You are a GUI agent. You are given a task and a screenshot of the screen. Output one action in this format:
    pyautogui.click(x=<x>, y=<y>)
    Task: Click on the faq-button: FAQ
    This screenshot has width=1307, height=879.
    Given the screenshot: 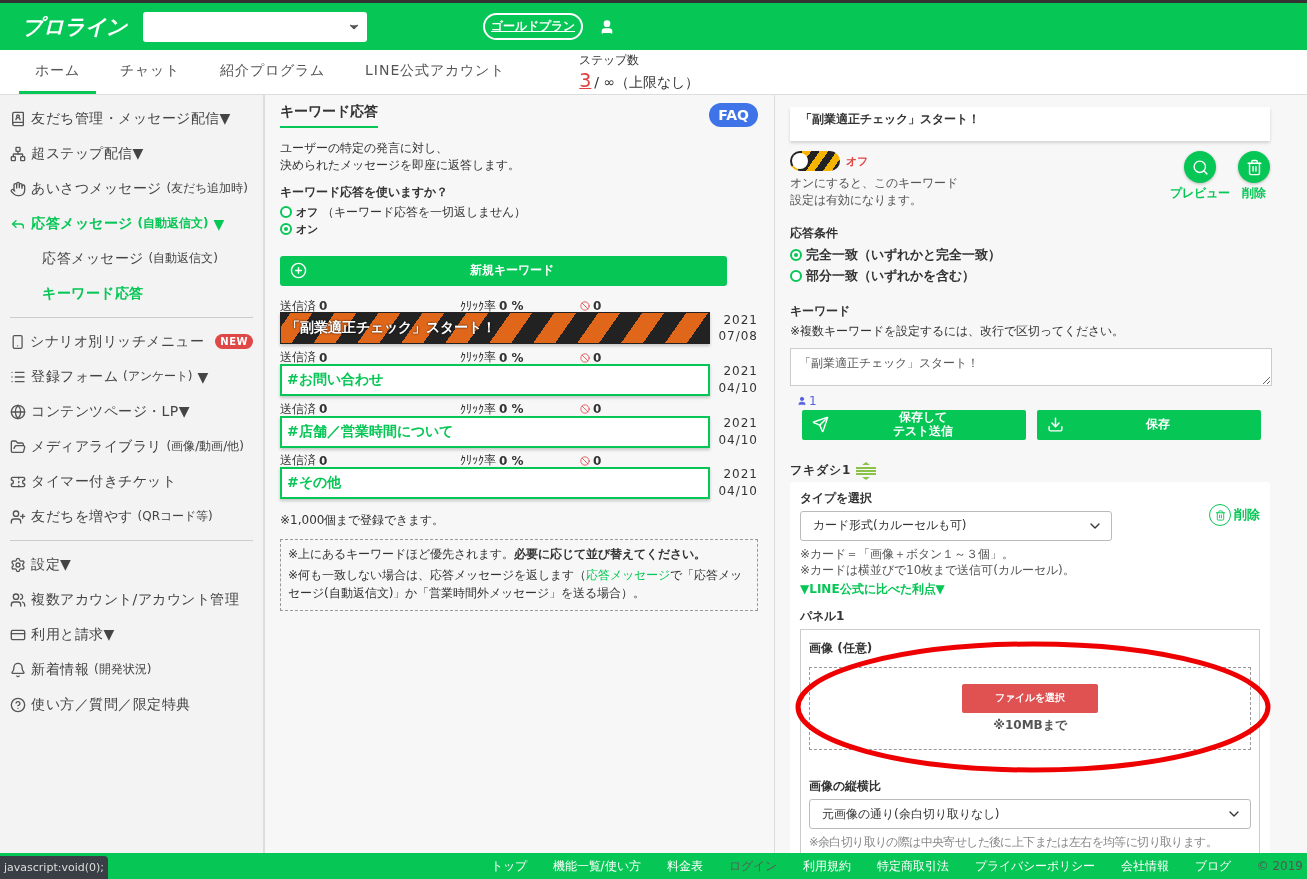 What is the action you would take?
    pyautogui.click(x=733, y=115)
    